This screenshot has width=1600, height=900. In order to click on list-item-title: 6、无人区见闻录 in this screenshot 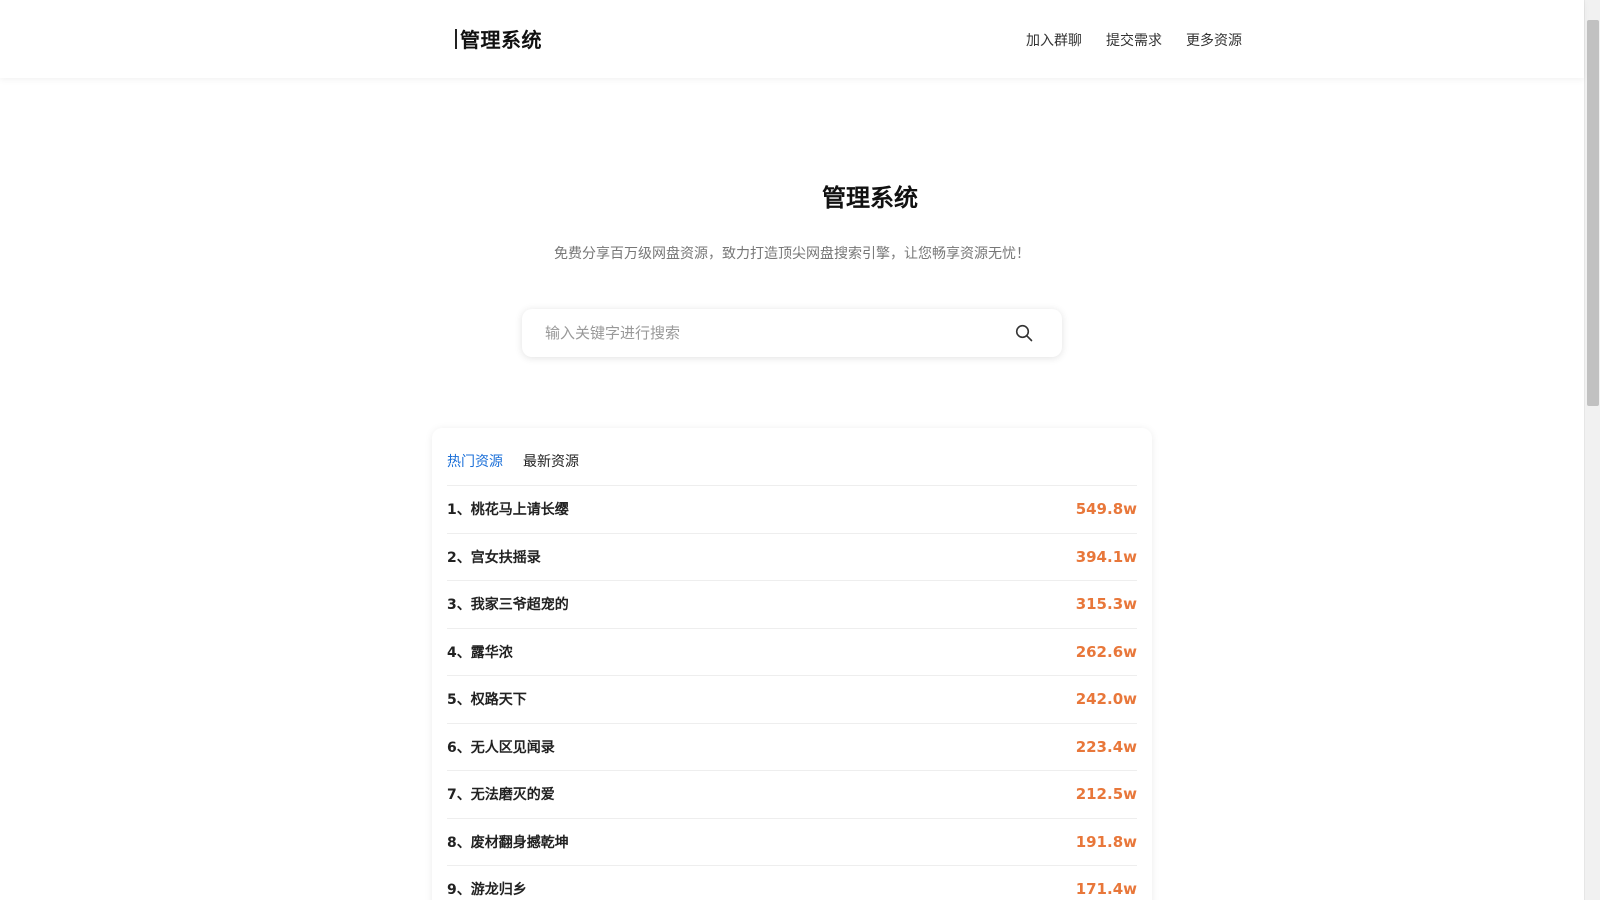, I will do `click(501, 747)`.